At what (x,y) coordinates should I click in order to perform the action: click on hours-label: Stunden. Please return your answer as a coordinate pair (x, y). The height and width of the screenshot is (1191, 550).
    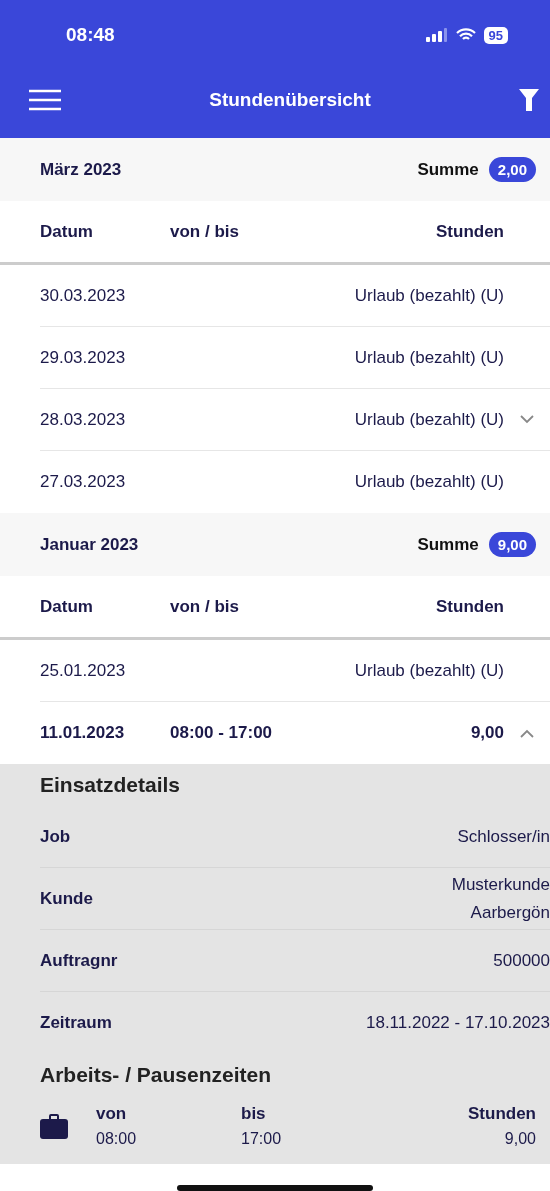
    Looking at the image, I should click on (502, 1114).